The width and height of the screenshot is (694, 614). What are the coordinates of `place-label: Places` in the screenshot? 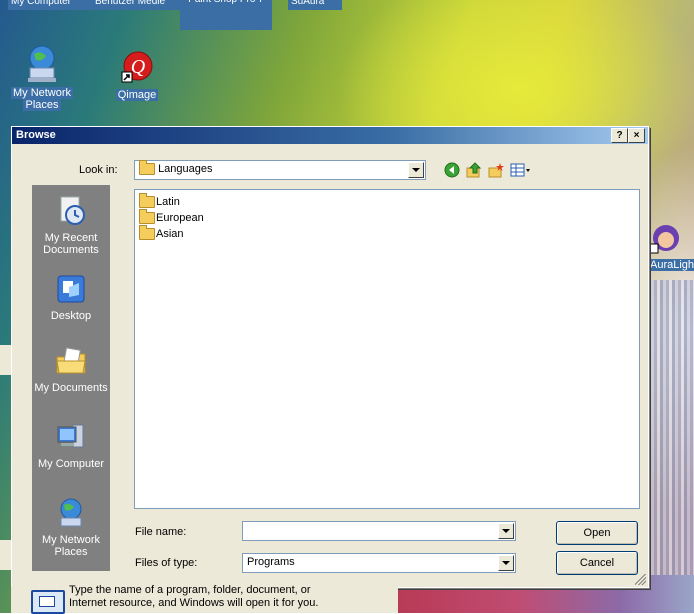 It's located at (71, 552).